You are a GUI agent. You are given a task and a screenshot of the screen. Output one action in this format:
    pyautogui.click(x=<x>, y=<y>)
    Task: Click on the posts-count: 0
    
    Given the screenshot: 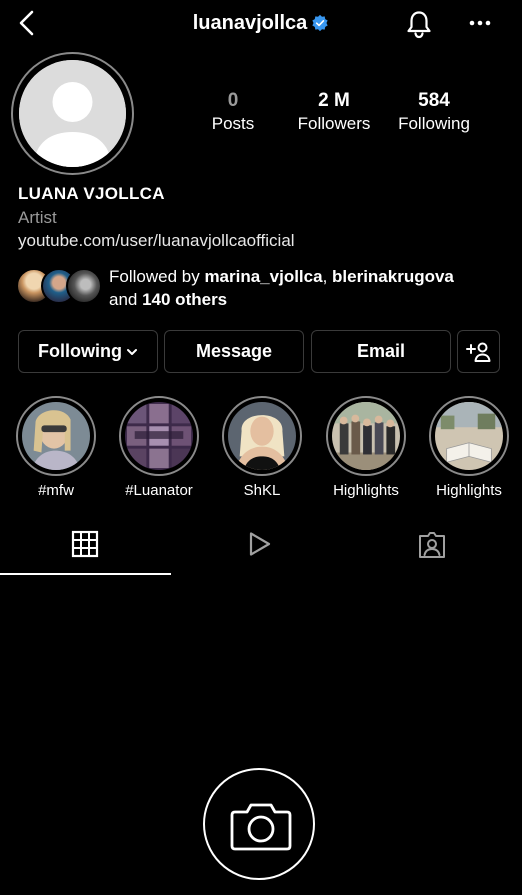 What is the action you would take?
    pyautogui.click(x=233, y=100)
    